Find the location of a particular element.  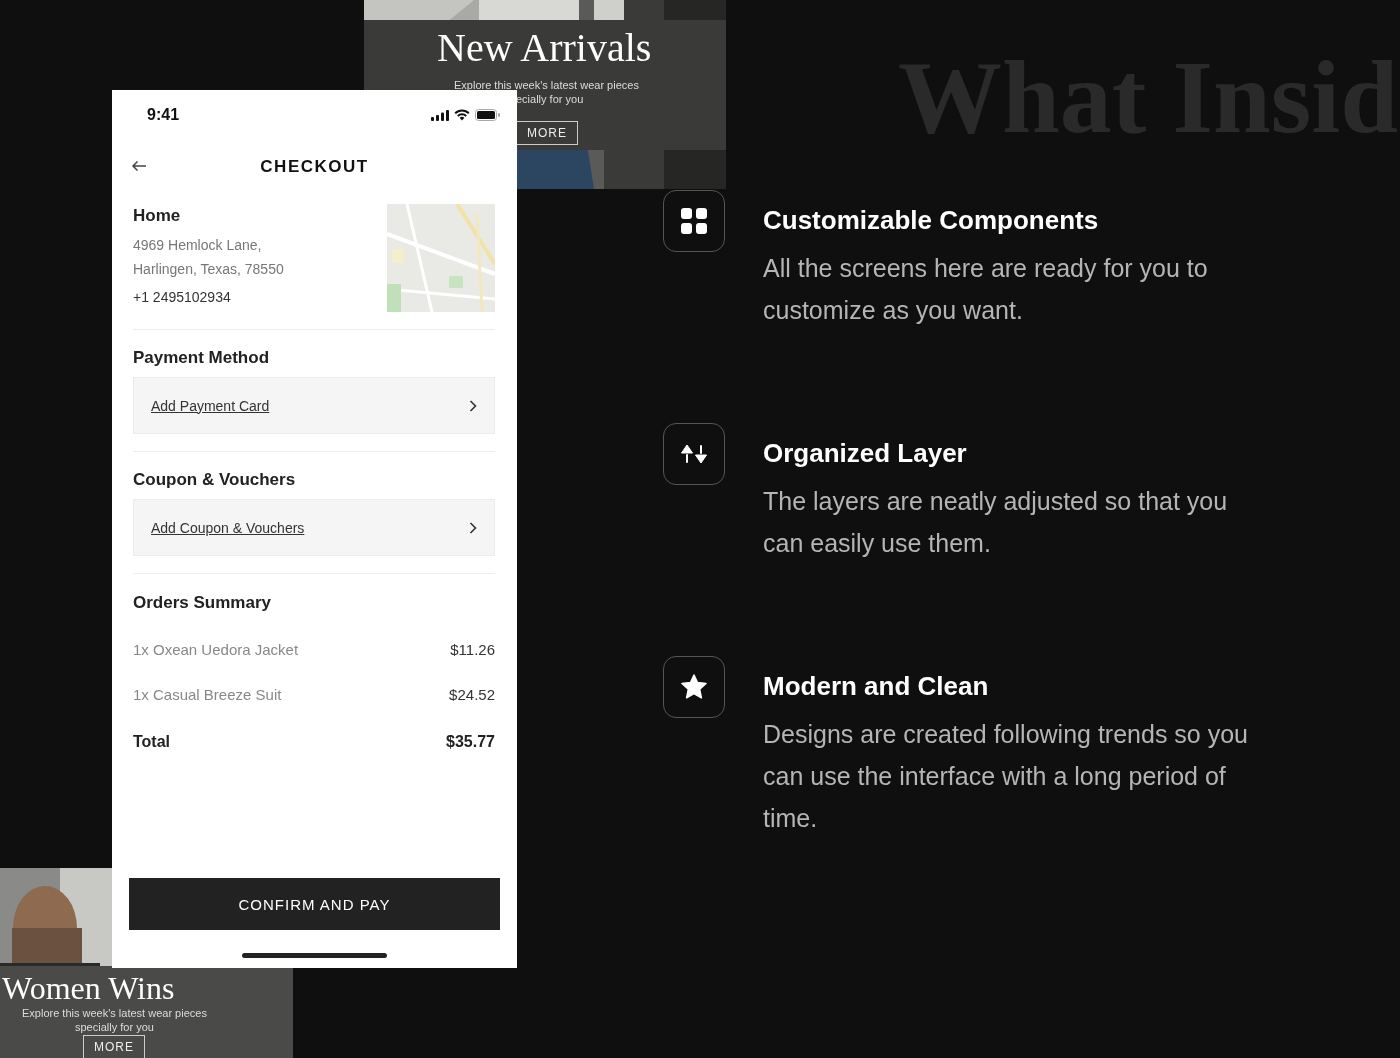

feature-title: Organized Layer is located at coordinates (865, 453).